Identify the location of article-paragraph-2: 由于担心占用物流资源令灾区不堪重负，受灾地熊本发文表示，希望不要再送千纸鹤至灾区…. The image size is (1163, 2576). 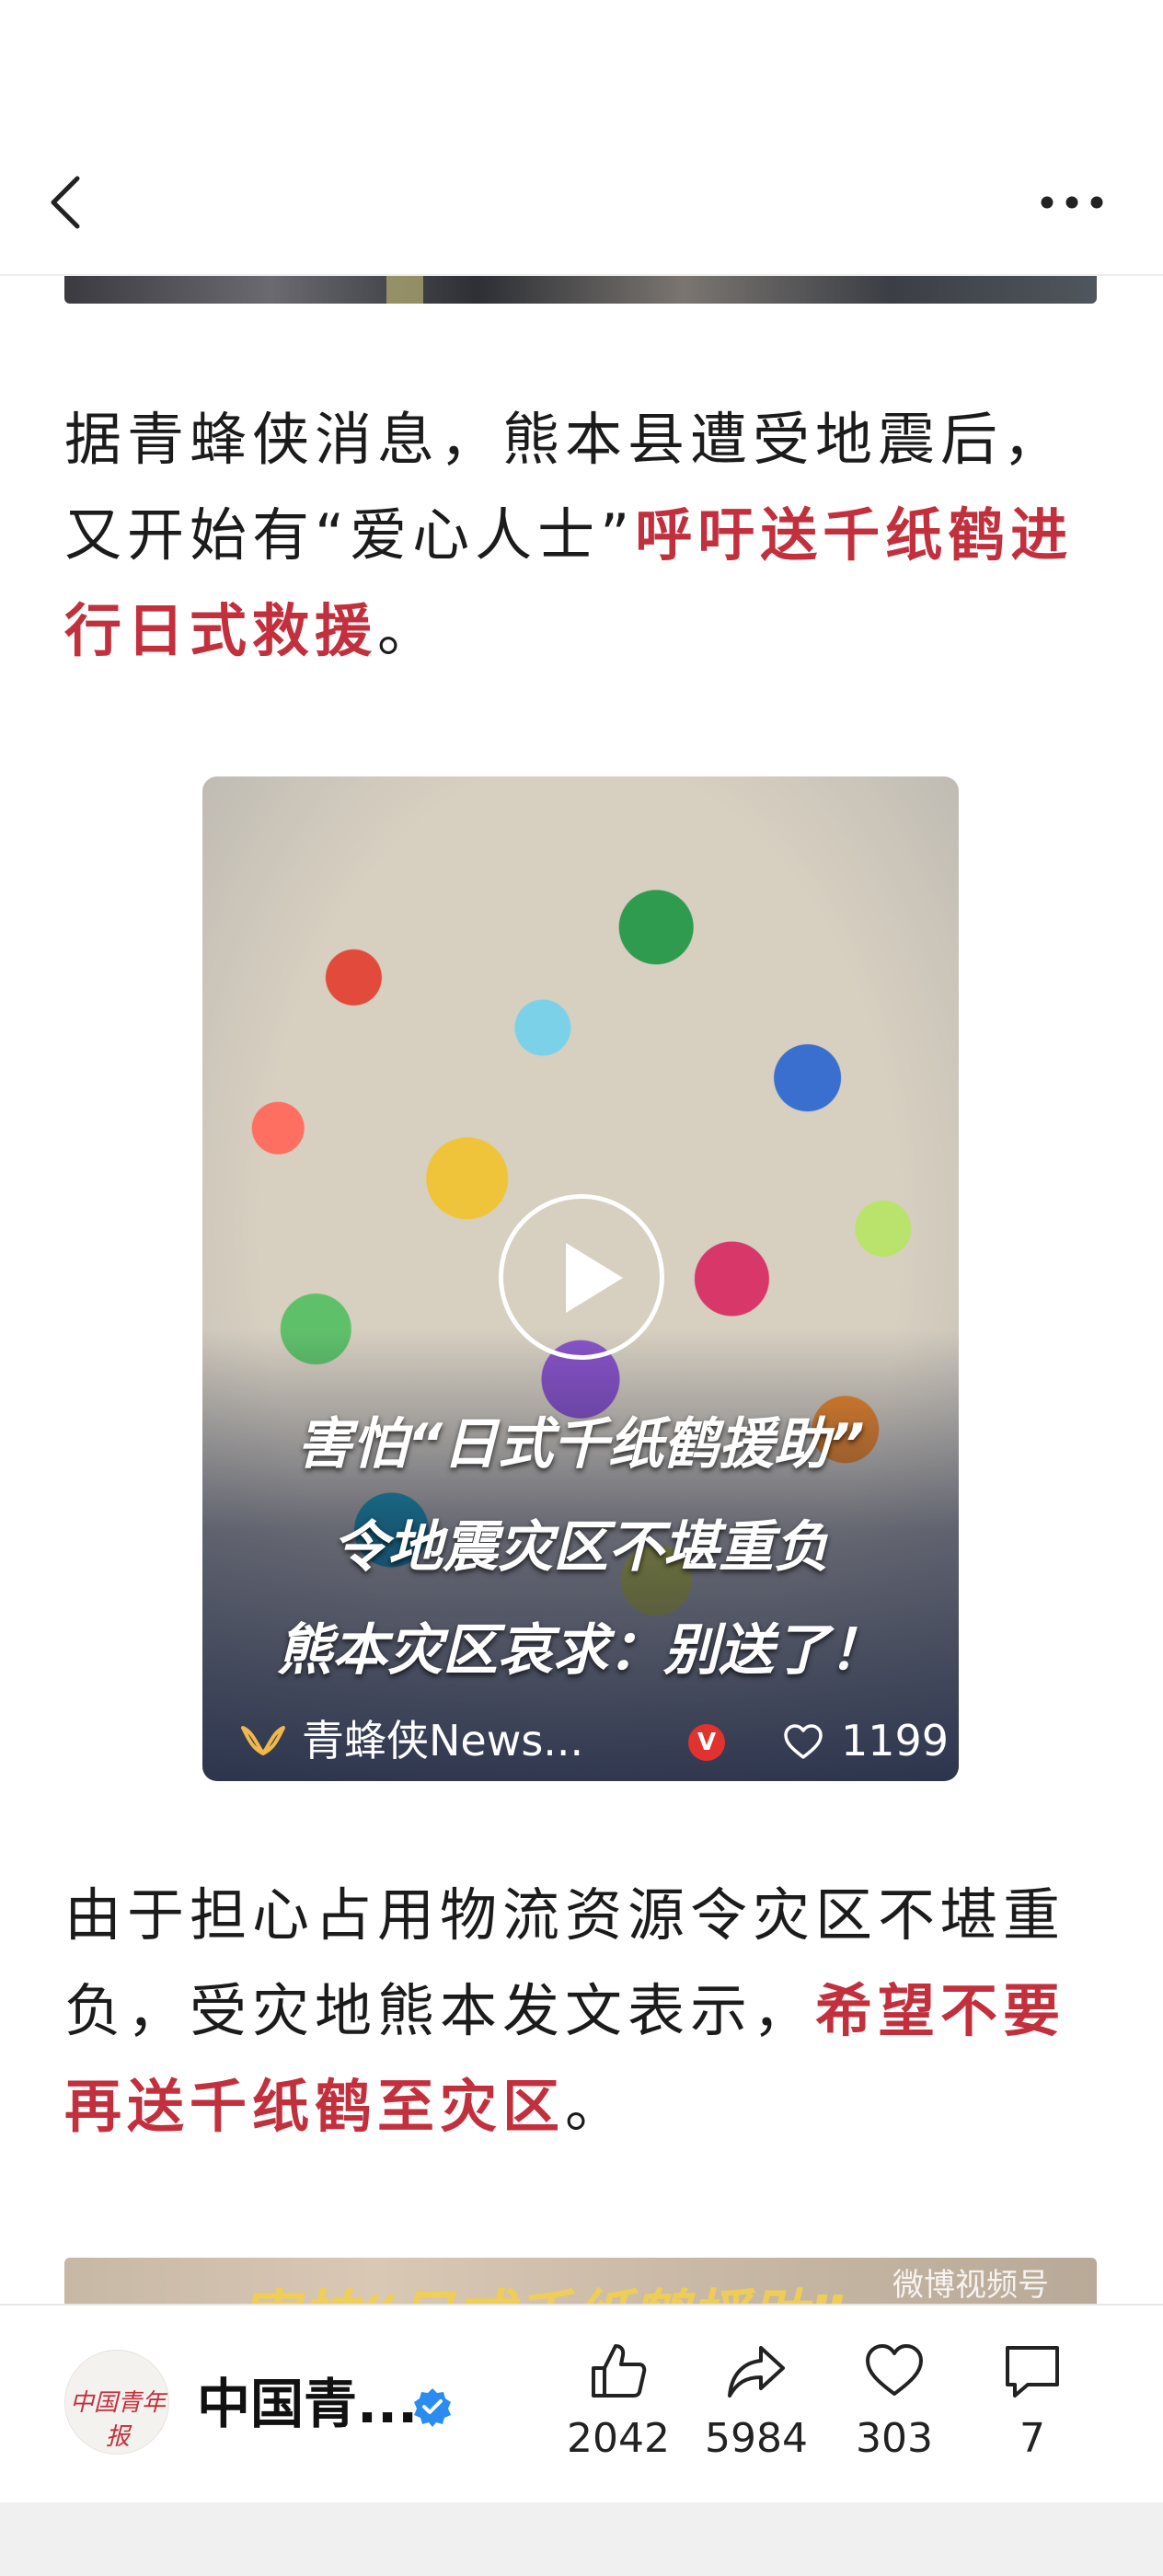
(581, 2011).